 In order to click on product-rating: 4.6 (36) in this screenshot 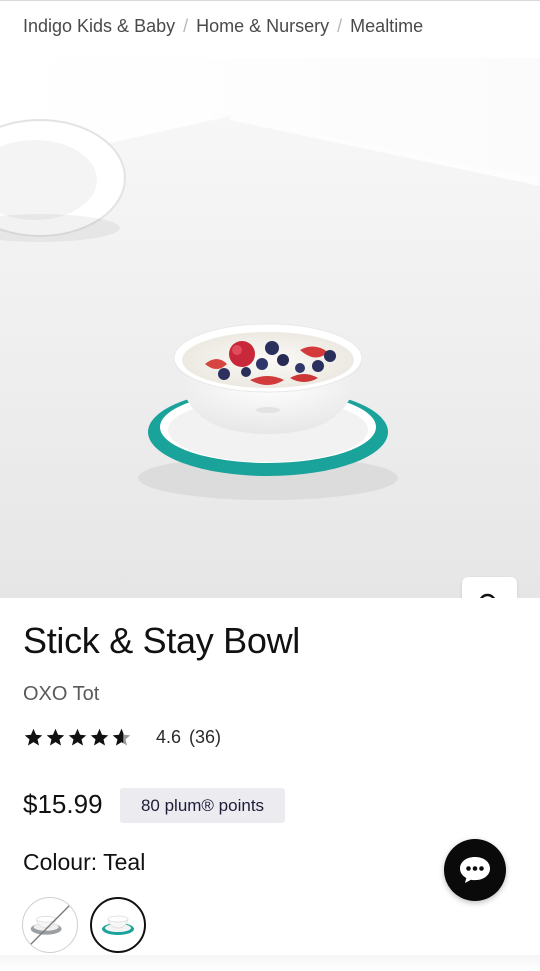, I will do `click(122, 737)`.